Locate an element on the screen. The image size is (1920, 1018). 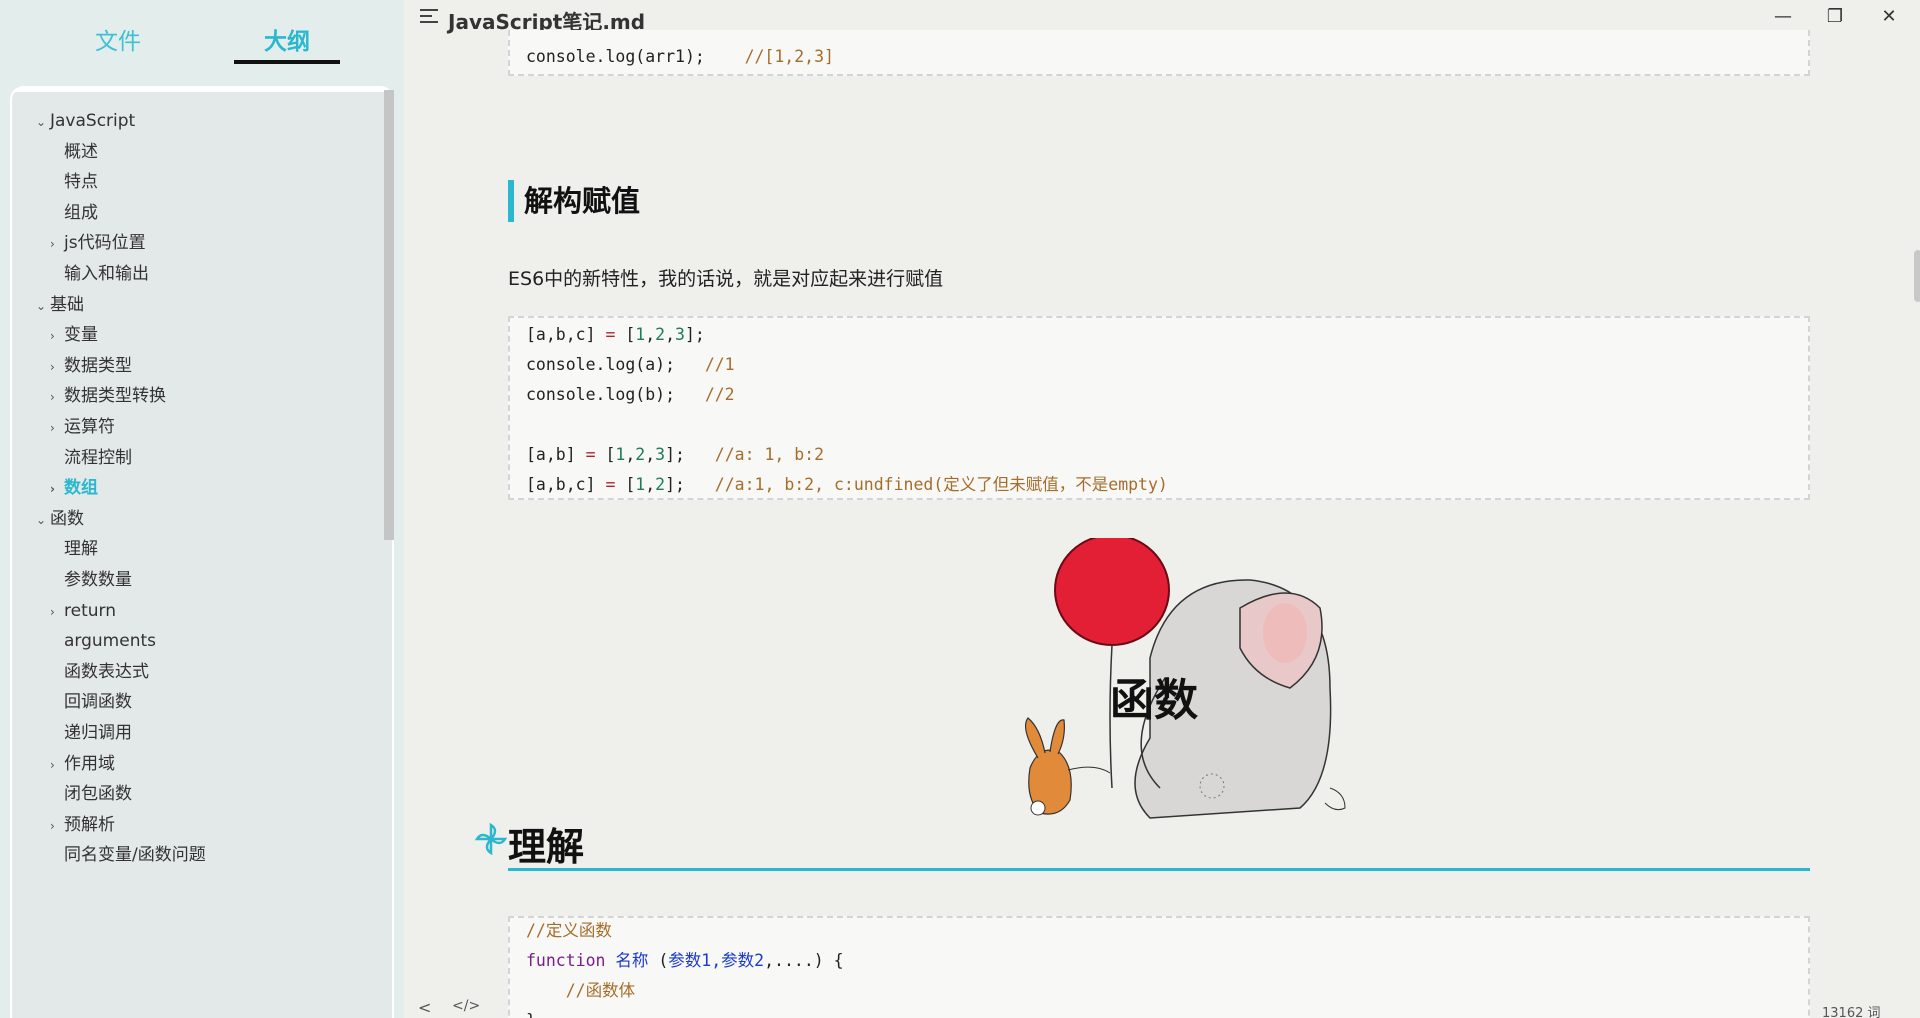
outline-item-label: 变量 is located at coordinates (81, 335).